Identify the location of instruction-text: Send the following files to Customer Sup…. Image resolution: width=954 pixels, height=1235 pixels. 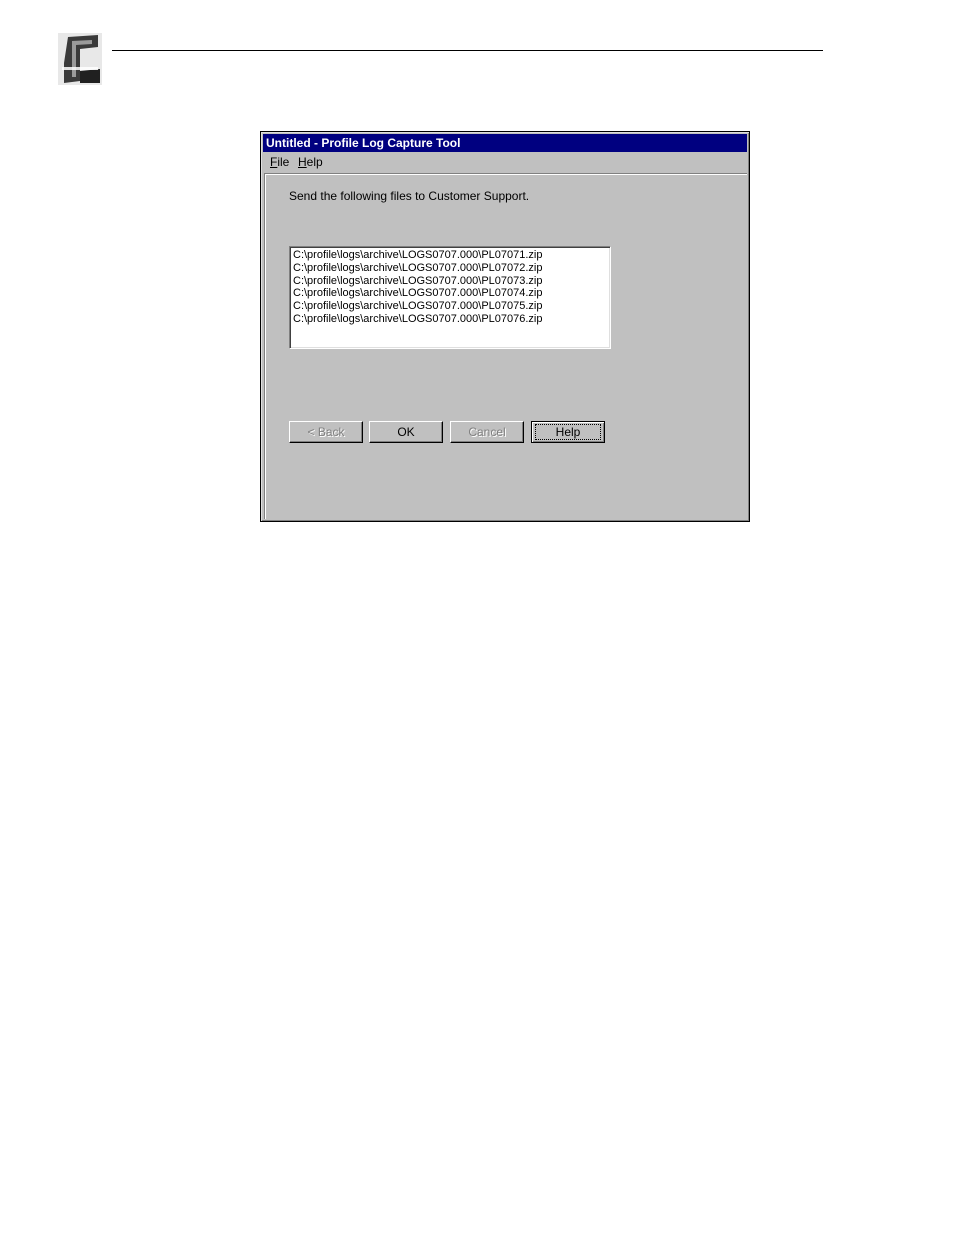
(409, 196).